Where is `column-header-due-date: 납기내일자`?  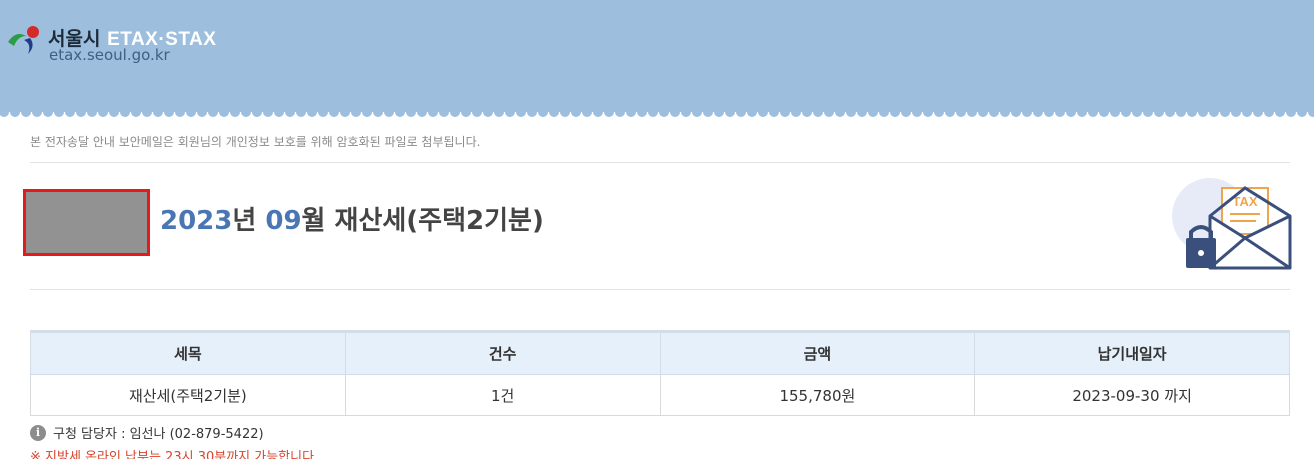 column-header-due-date: 납기내일자 is located at coordinates (1132, 352).